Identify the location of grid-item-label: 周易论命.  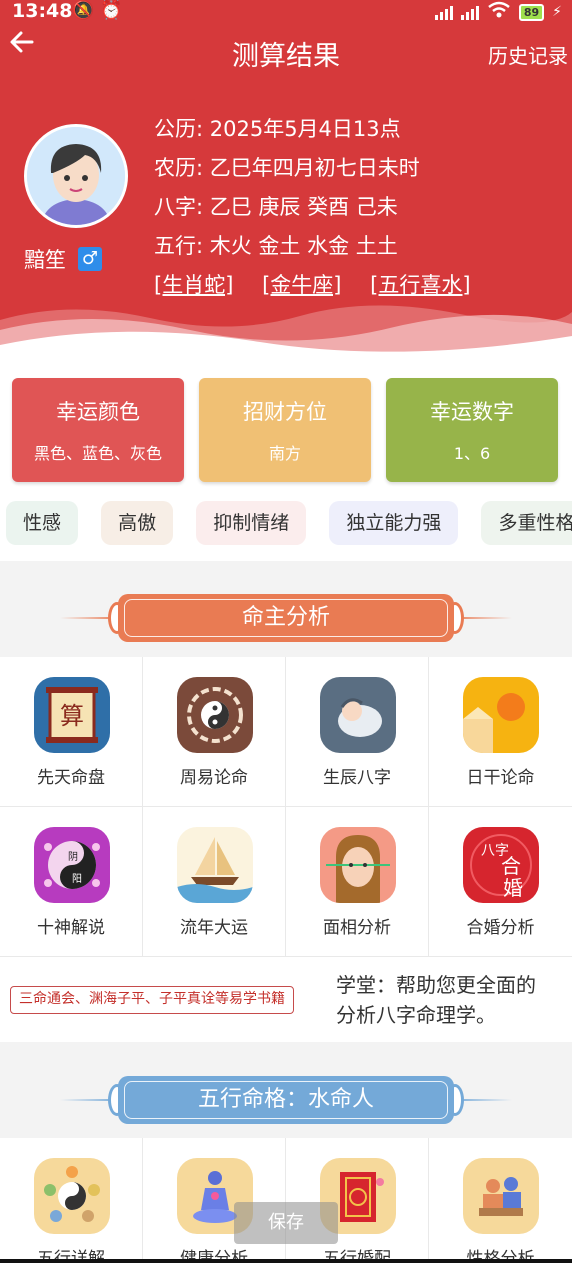
(214, 778).